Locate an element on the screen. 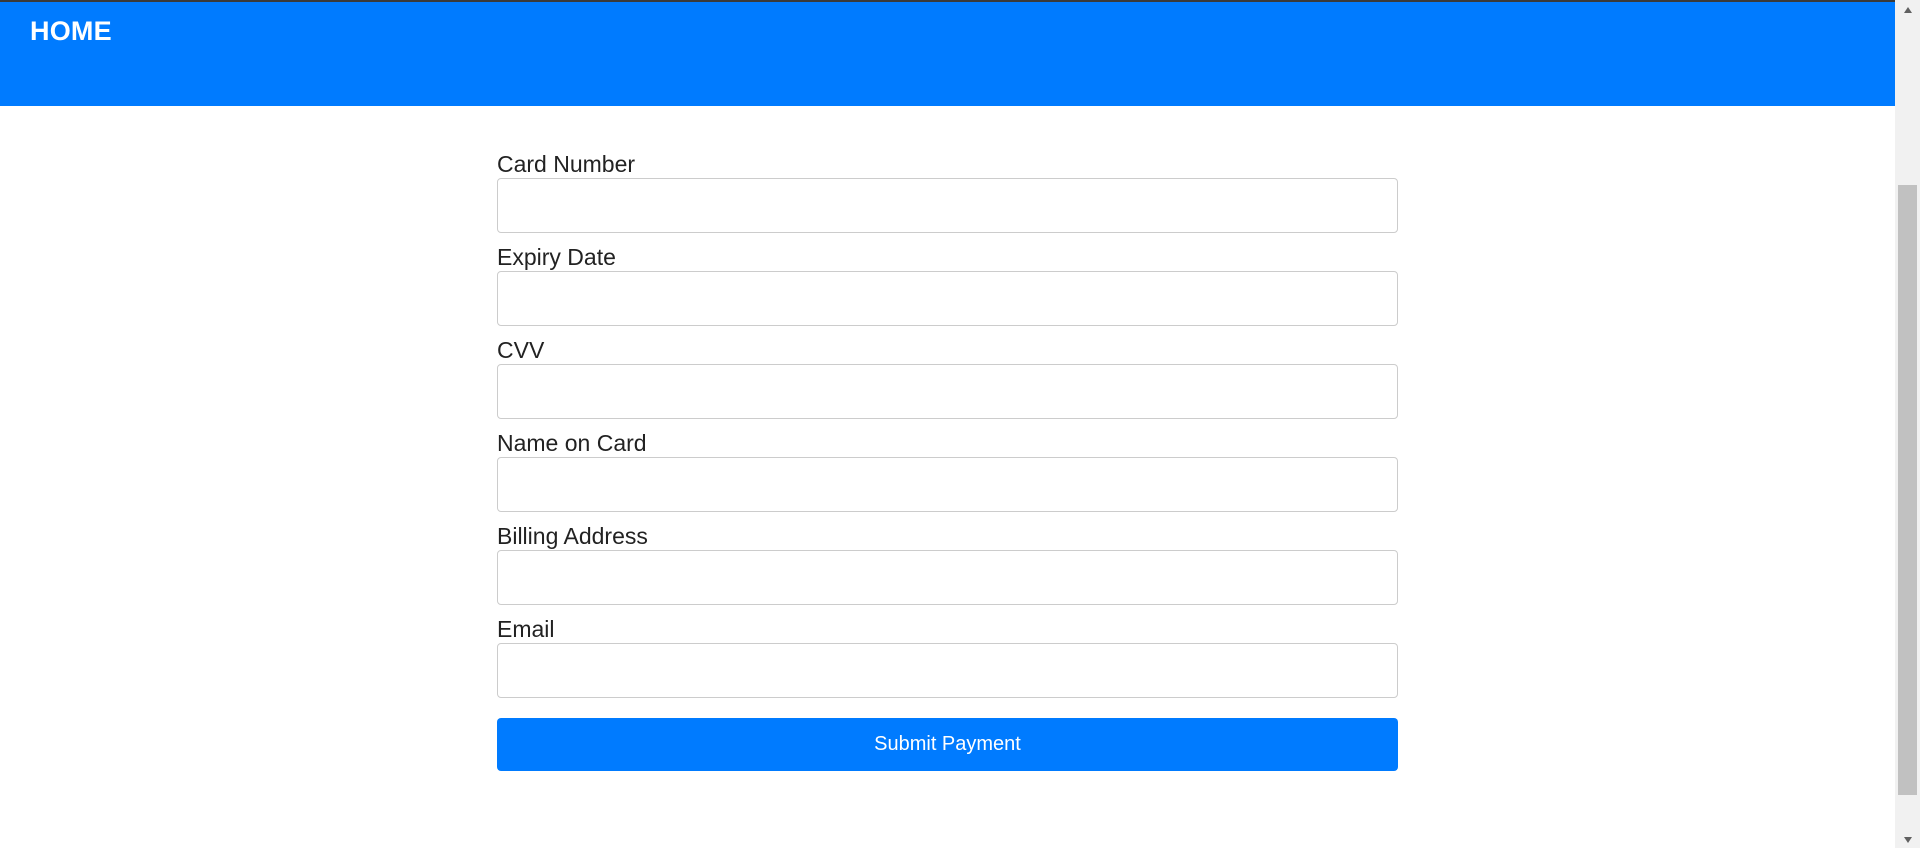  triangle-down-icon is located at coordinates (1907, 840).